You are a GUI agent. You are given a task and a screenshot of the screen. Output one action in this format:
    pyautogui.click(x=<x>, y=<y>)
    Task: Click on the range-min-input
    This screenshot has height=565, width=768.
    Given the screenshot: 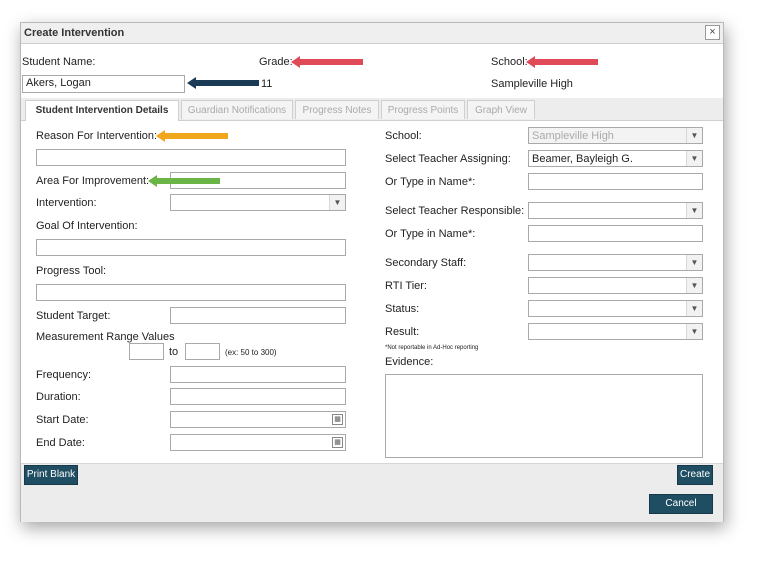 What is the action you would take?
    pyautogui.click(x=146, y=351)
    